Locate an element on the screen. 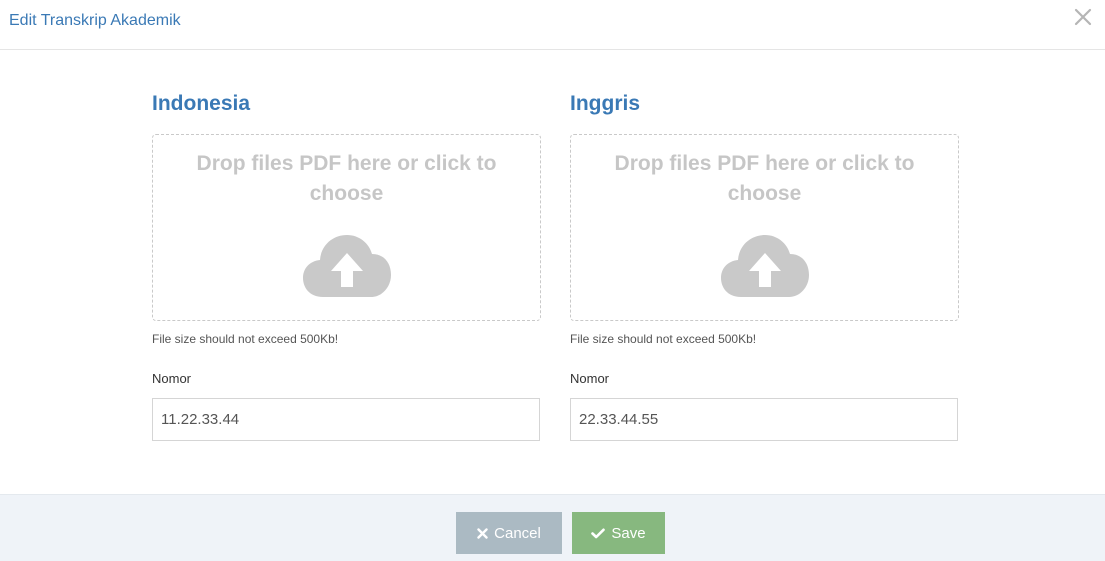  dropzone-inggris: Drop files PDF here or click to choose is located at coordinates (764, 227).